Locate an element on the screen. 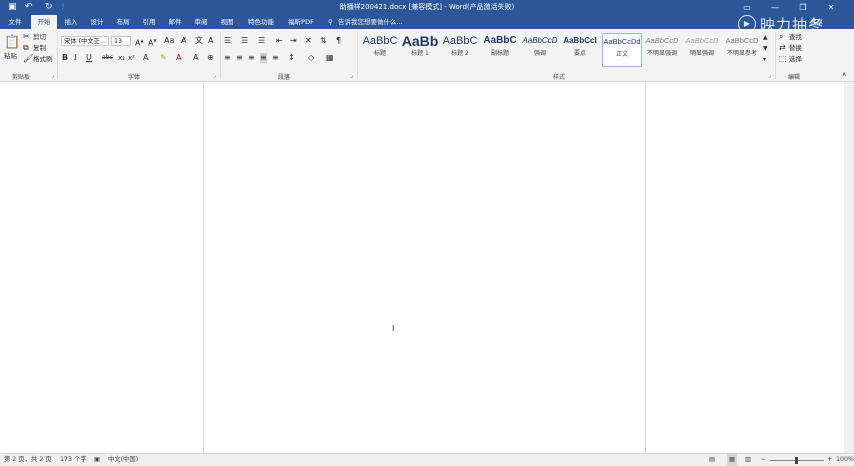 This screenshot has height=466, width=854. superscript-icon: x² is located at coordinates (131, 58).